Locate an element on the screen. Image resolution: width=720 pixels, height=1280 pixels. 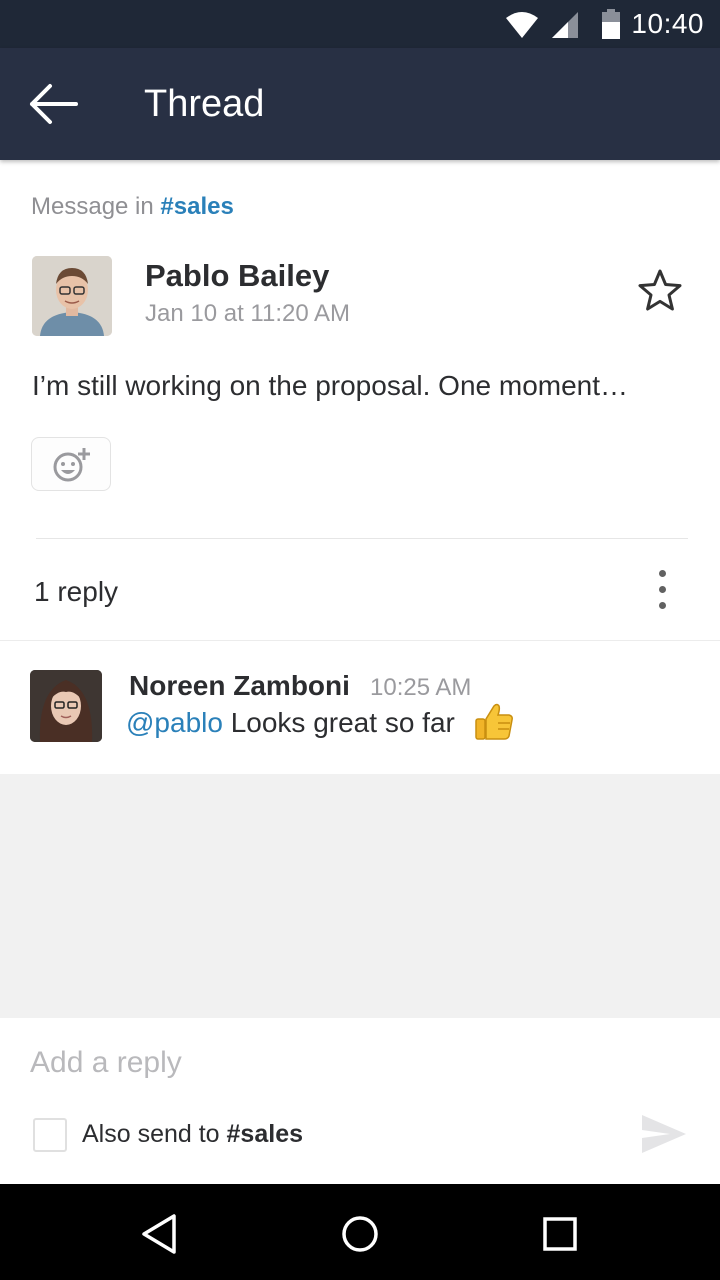
reply-input is located at coordinates (310, 1063).